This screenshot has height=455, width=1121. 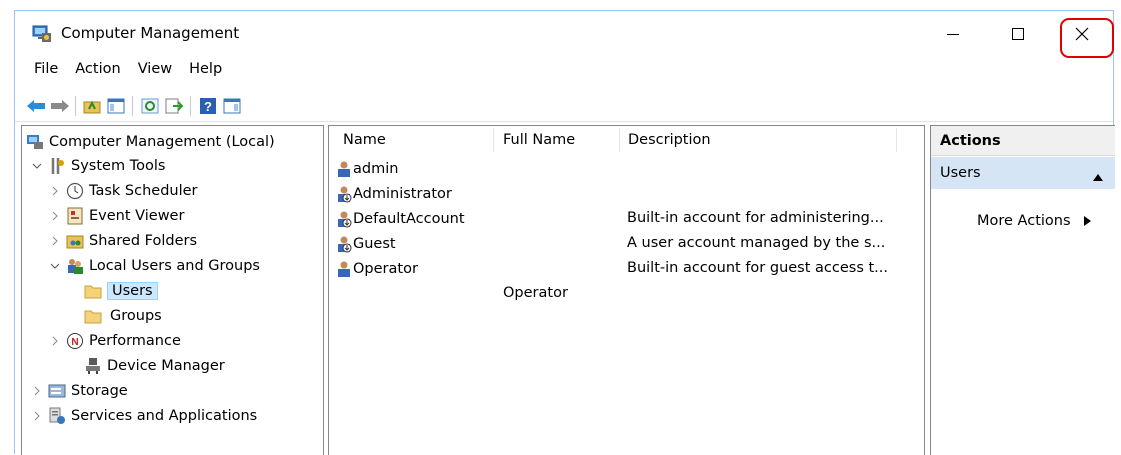 I want to click on tree-item-users: Users, so click(x=121, y=291).